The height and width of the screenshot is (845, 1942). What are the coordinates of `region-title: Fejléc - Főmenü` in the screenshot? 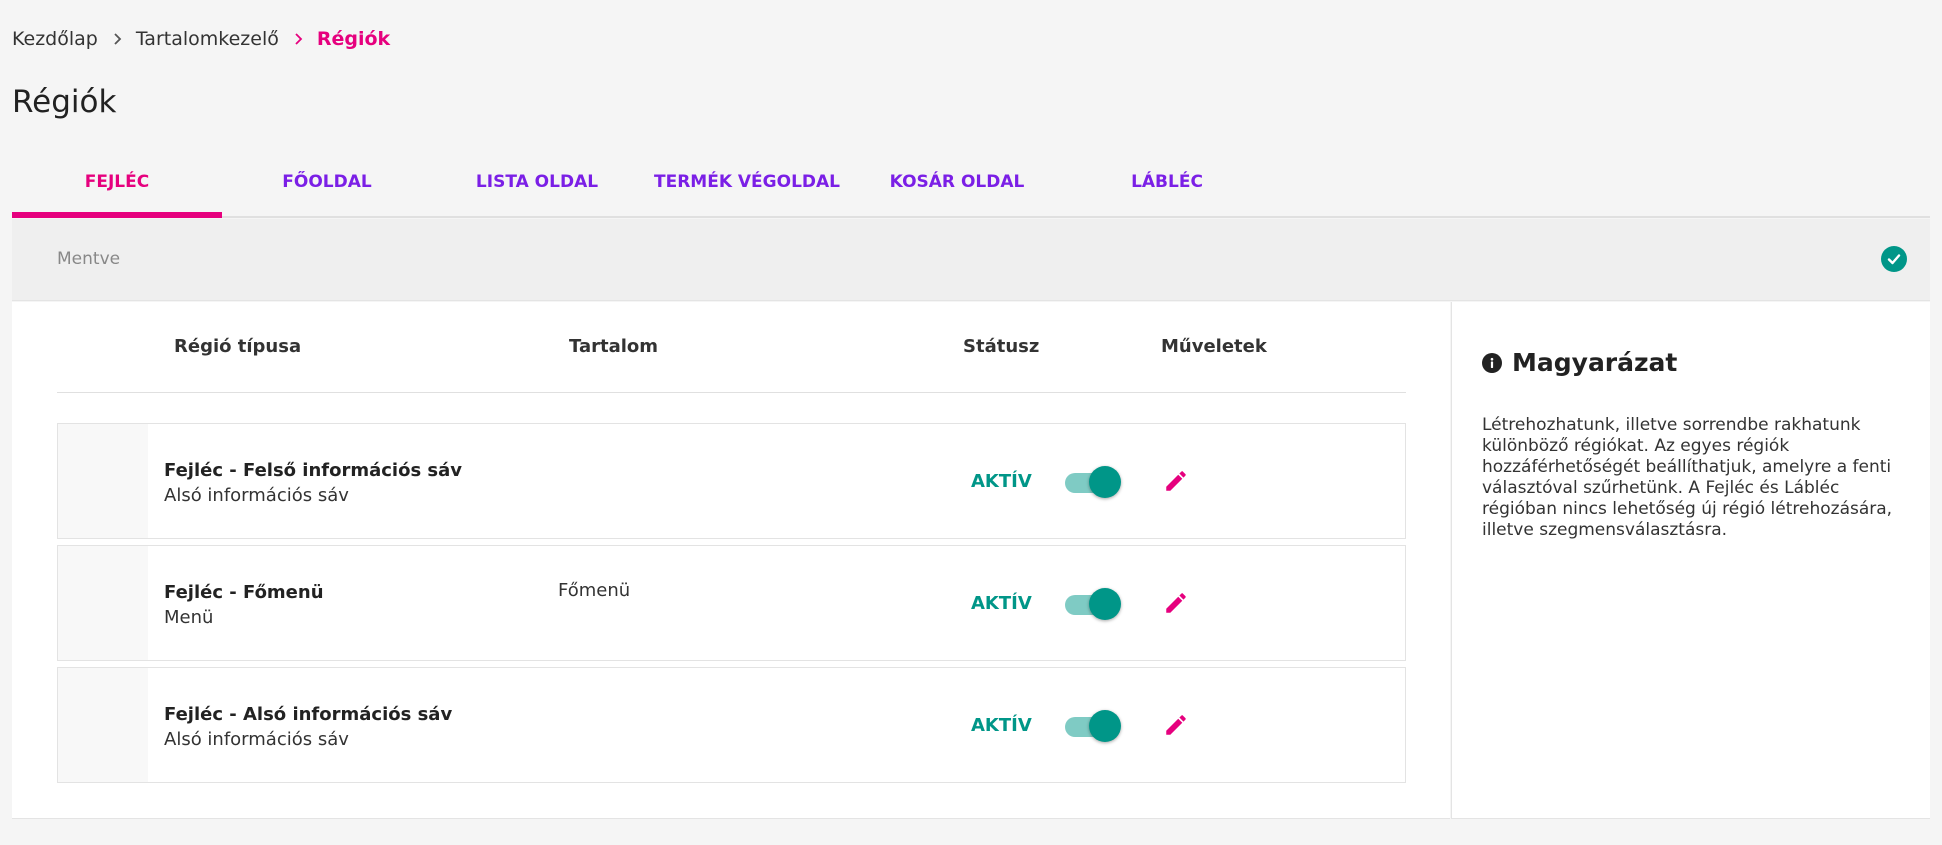 It's located at (244, 592).